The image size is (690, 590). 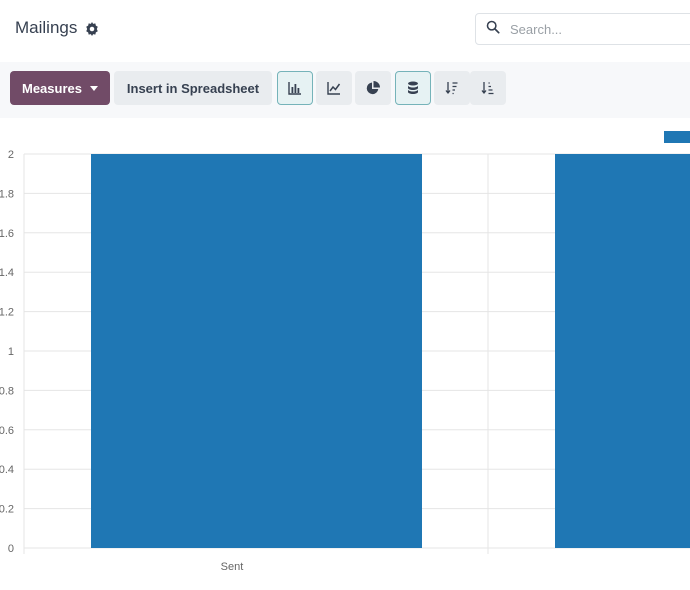 I want to click on y-tick-label: 1, so click(x=11, y=352).